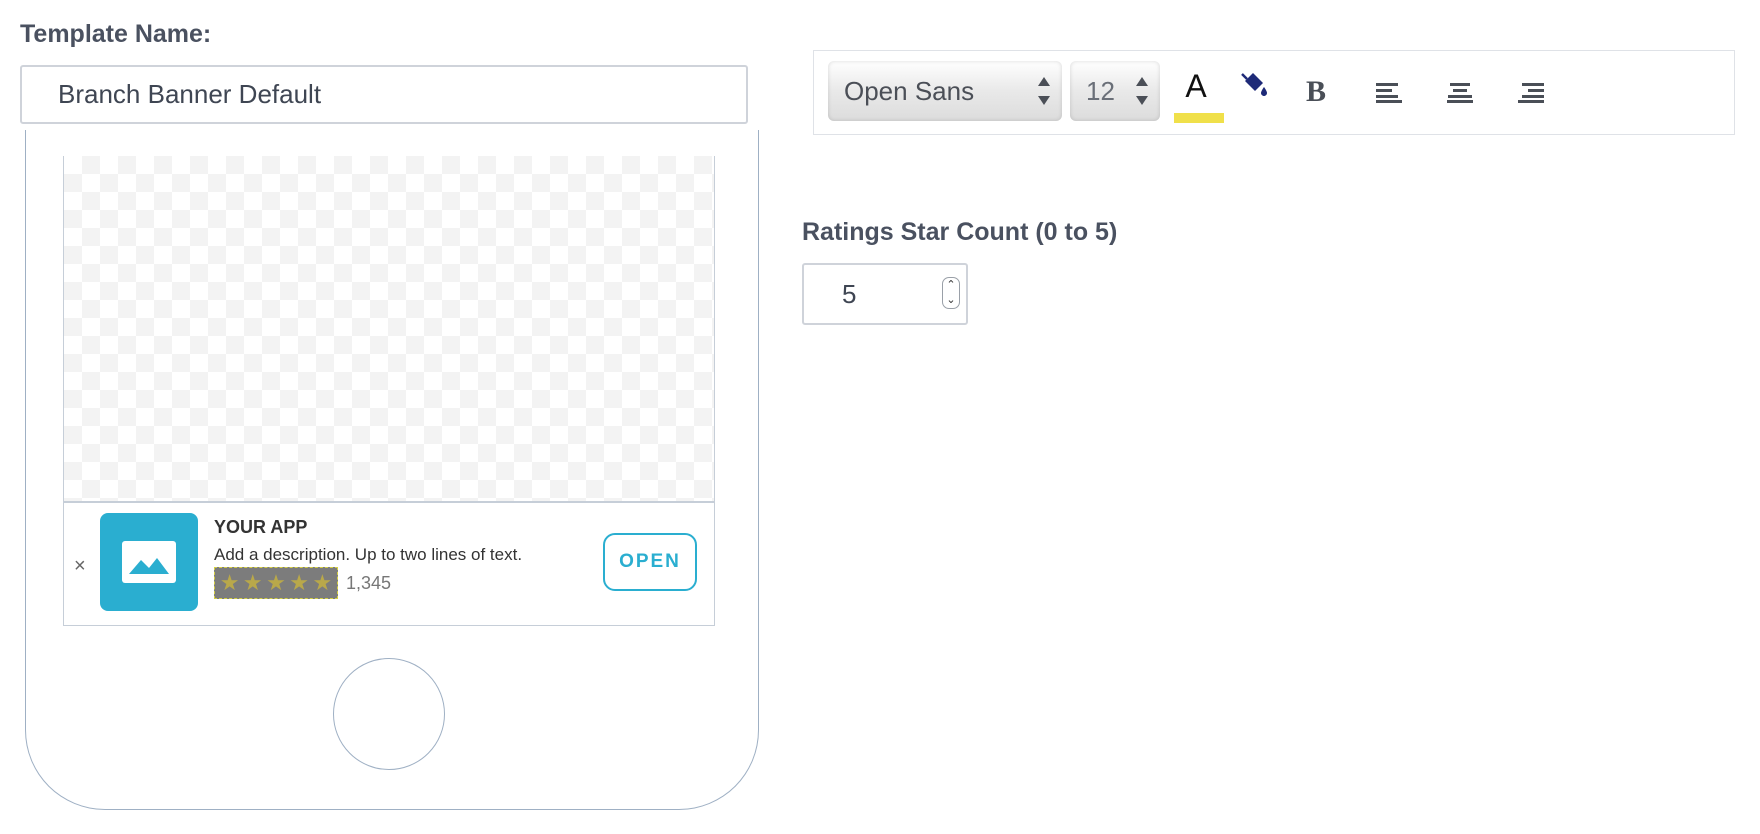 This screenshot has height=834, width=1760. What do you see at coordinates (650, 562) in the screenshot?
I see `open-button: OPEN` at bounding box center [650, 562].